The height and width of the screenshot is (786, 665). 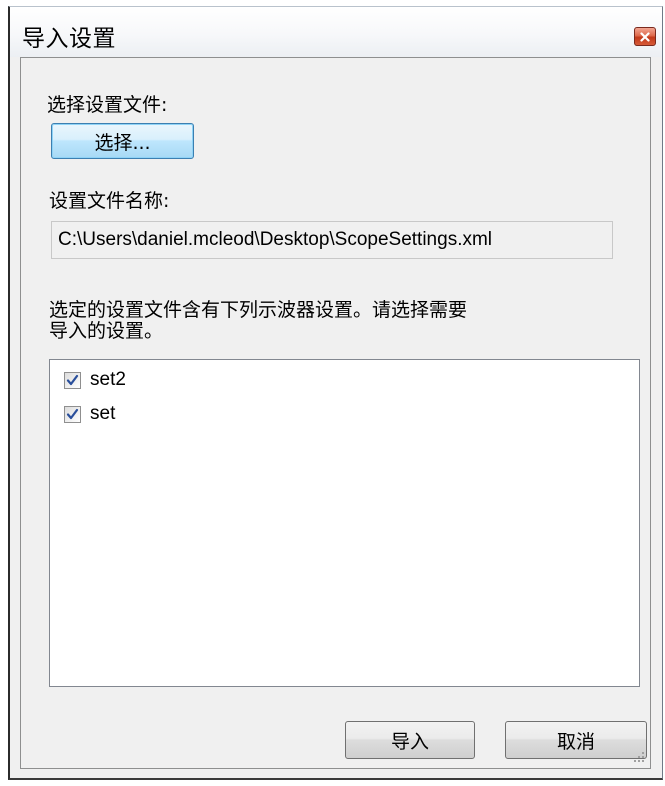 I want to click on close-icon, so click(x=645, y=36).